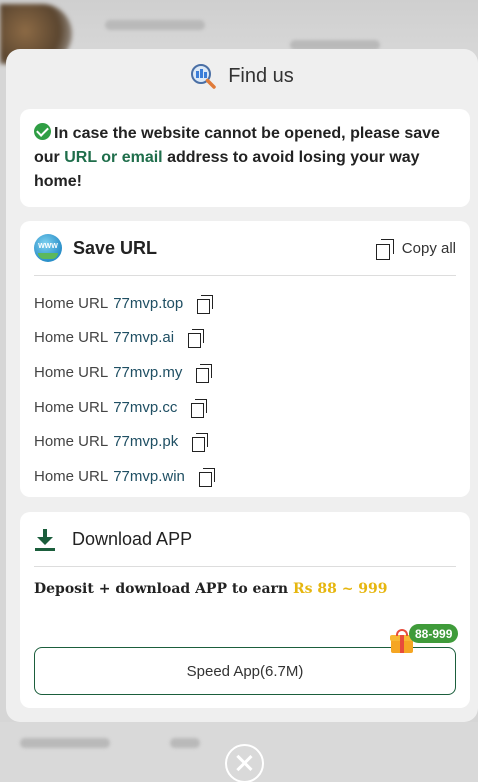 The width and height of the screenshot is (478, 782). I want to click on url-item: Home URL 77mvp.my, so click(245, 372).